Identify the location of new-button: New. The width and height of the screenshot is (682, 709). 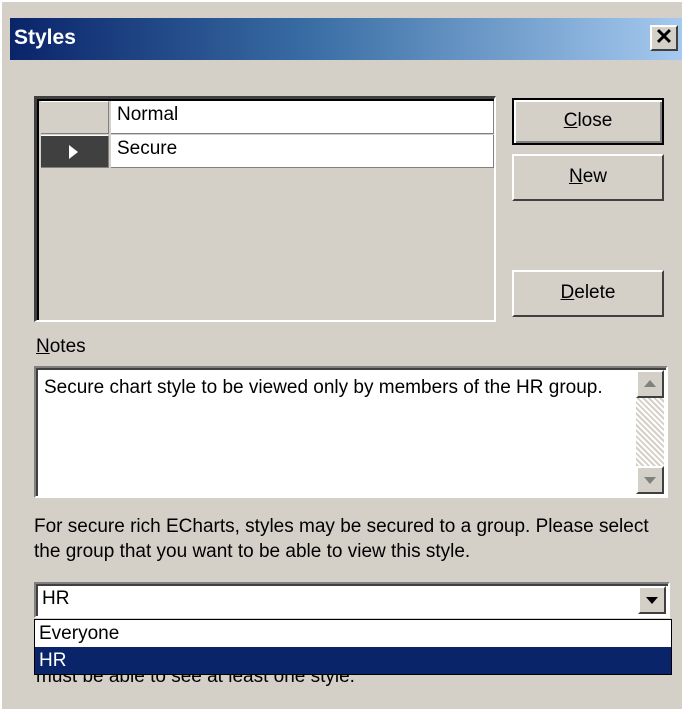
(588, 177).